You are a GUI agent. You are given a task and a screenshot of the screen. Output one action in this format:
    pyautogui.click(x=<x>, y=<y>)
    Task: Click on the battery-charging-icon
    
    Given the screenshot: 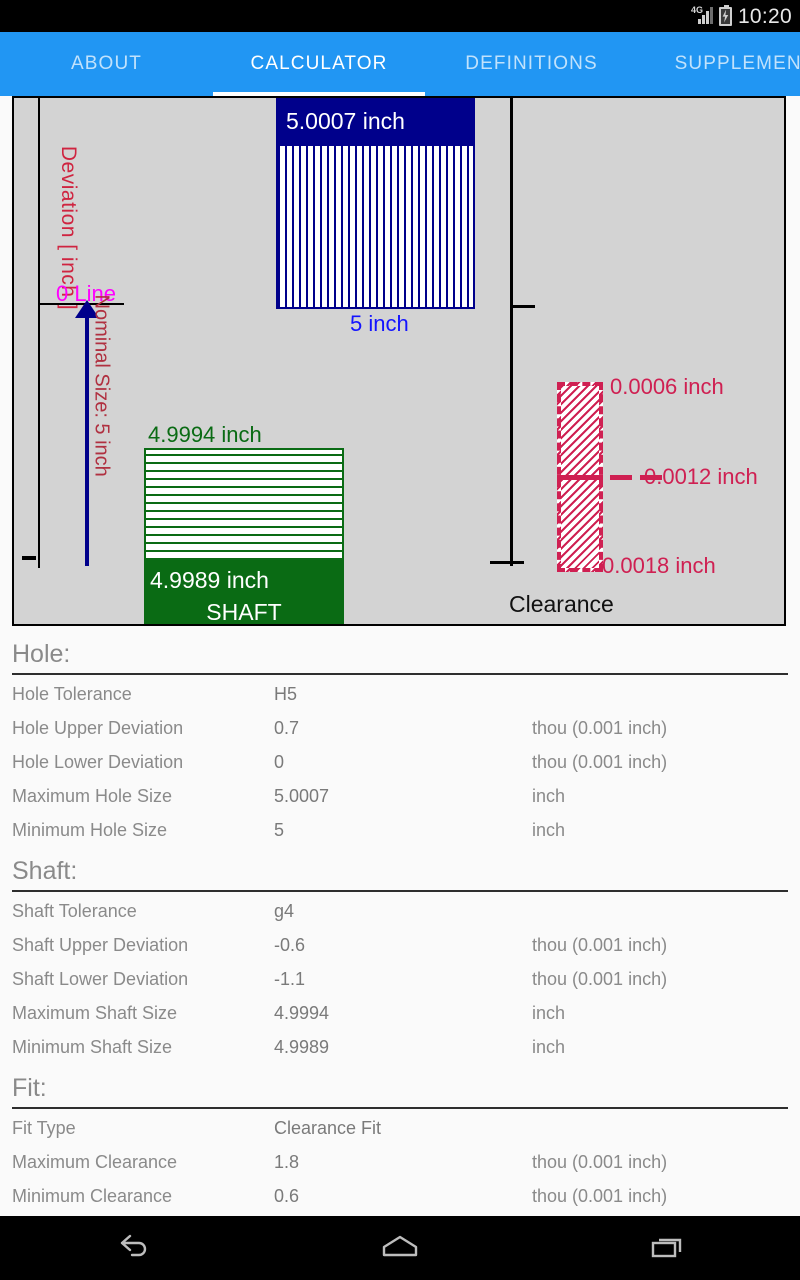 What is the action you would take?
    pyautogui.click(x=725, y=15)
    